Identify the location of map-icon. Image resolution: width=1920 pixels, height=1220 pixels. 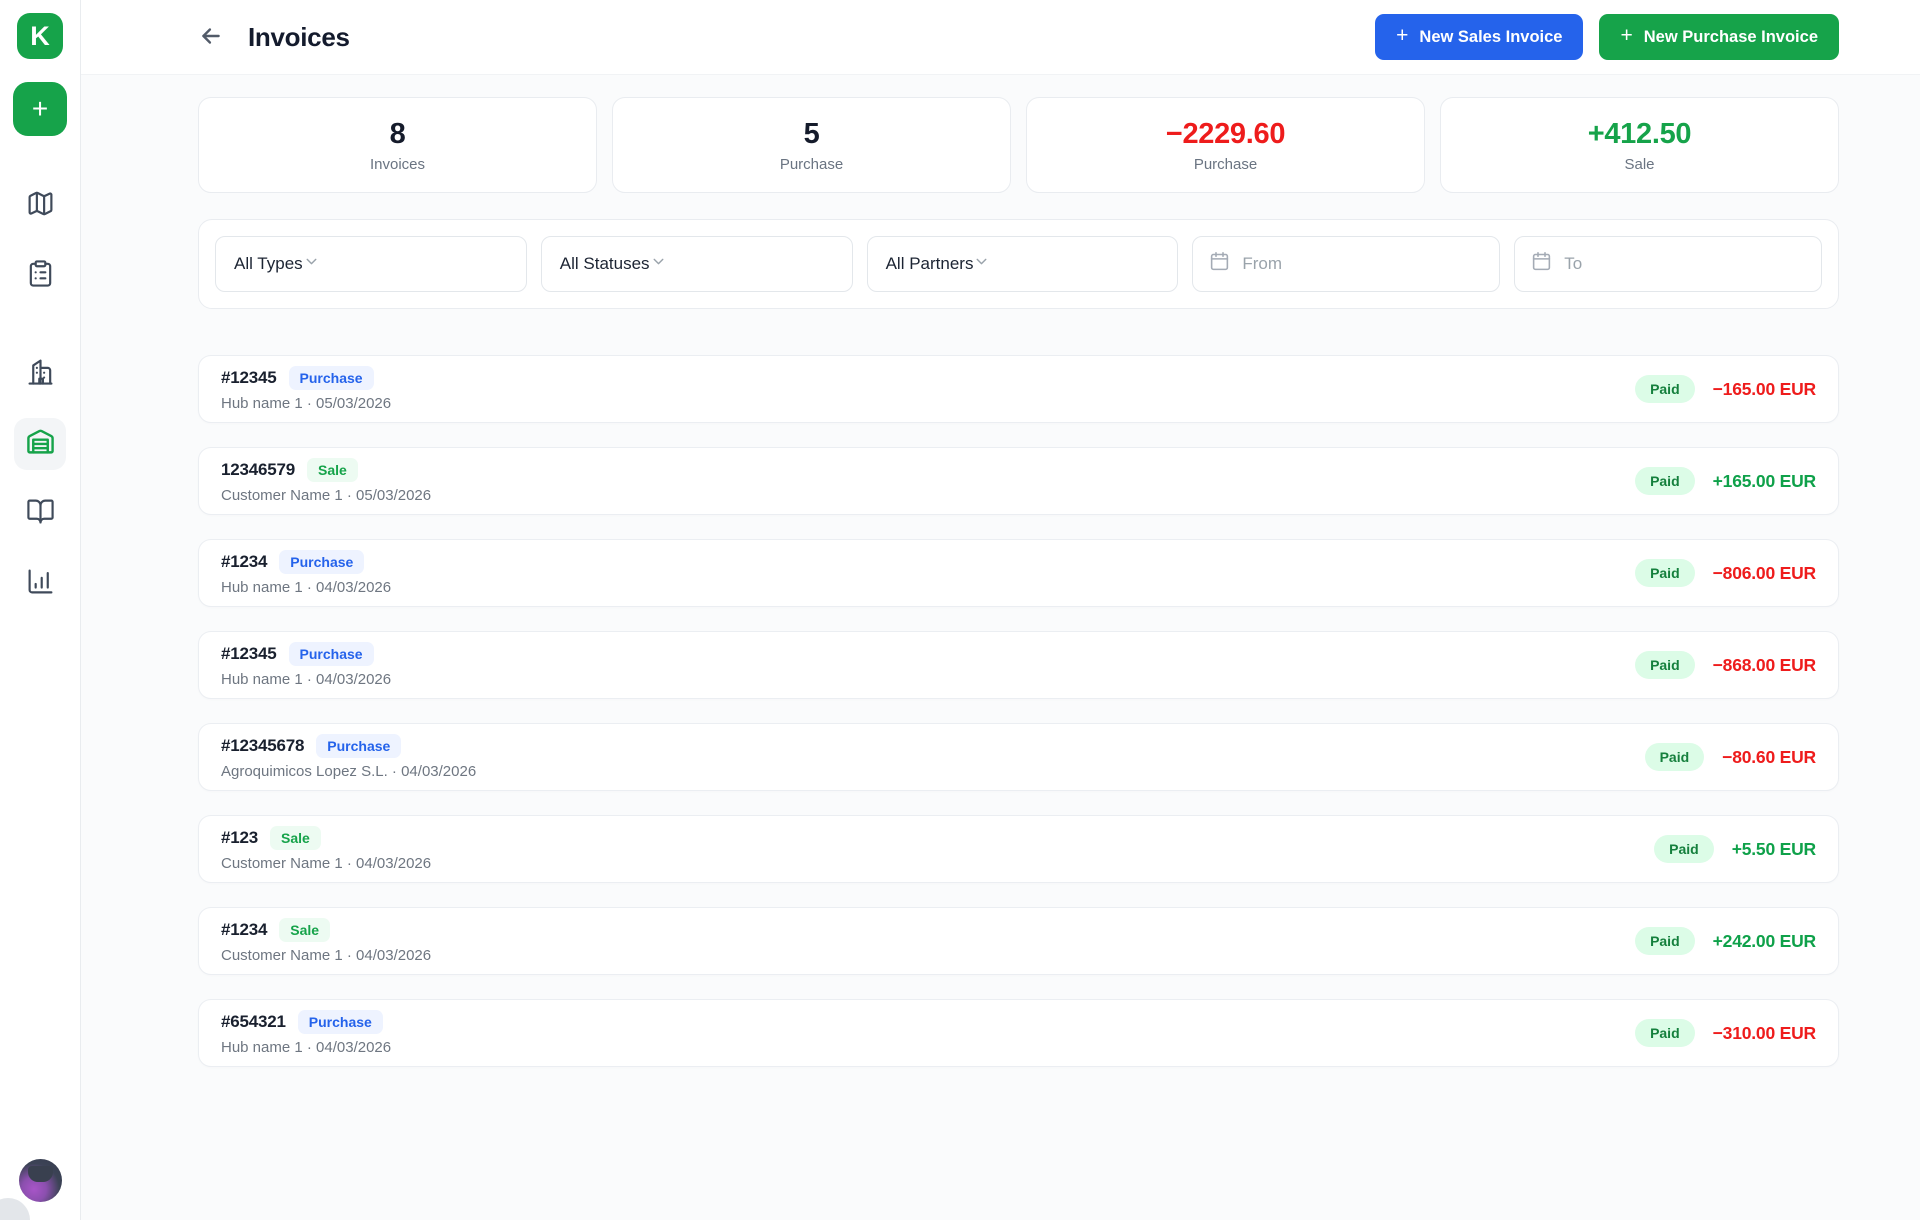
(40, 206).